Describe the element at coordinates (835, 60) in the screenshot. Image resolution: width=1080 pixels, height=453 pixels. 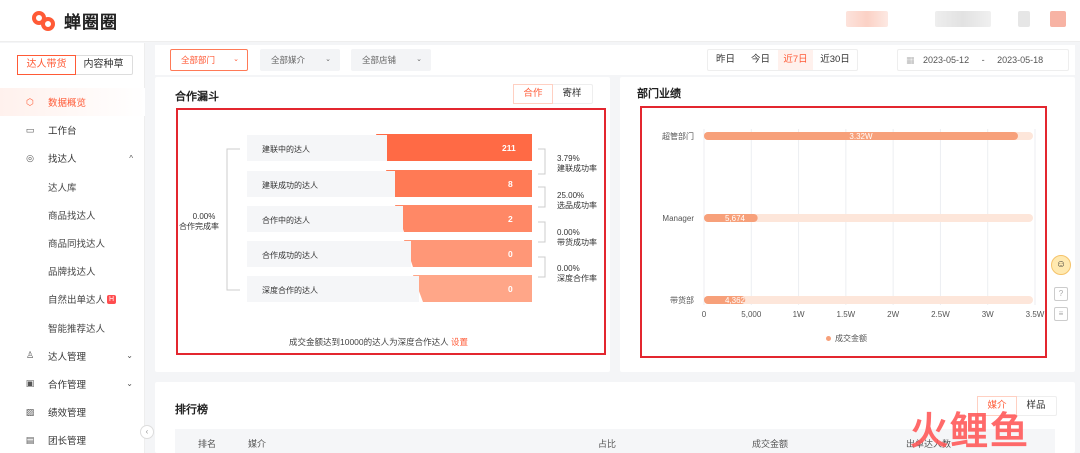
I see `range-last-30-days: 近30日` at that location.